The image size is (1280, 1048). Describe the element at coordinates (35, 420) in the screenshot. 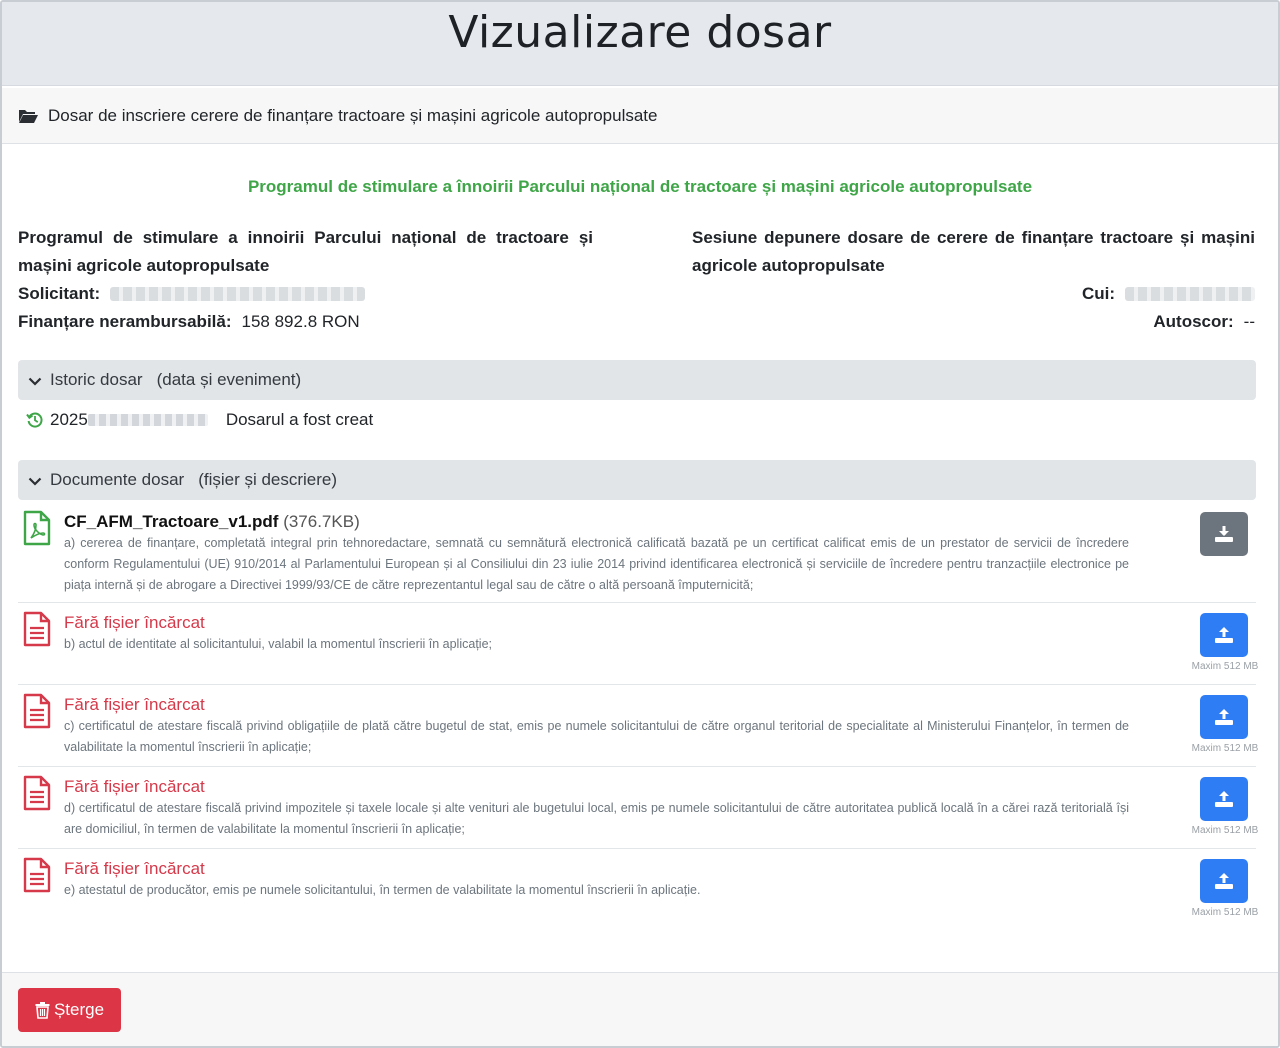

I see `history-icon` at that location.